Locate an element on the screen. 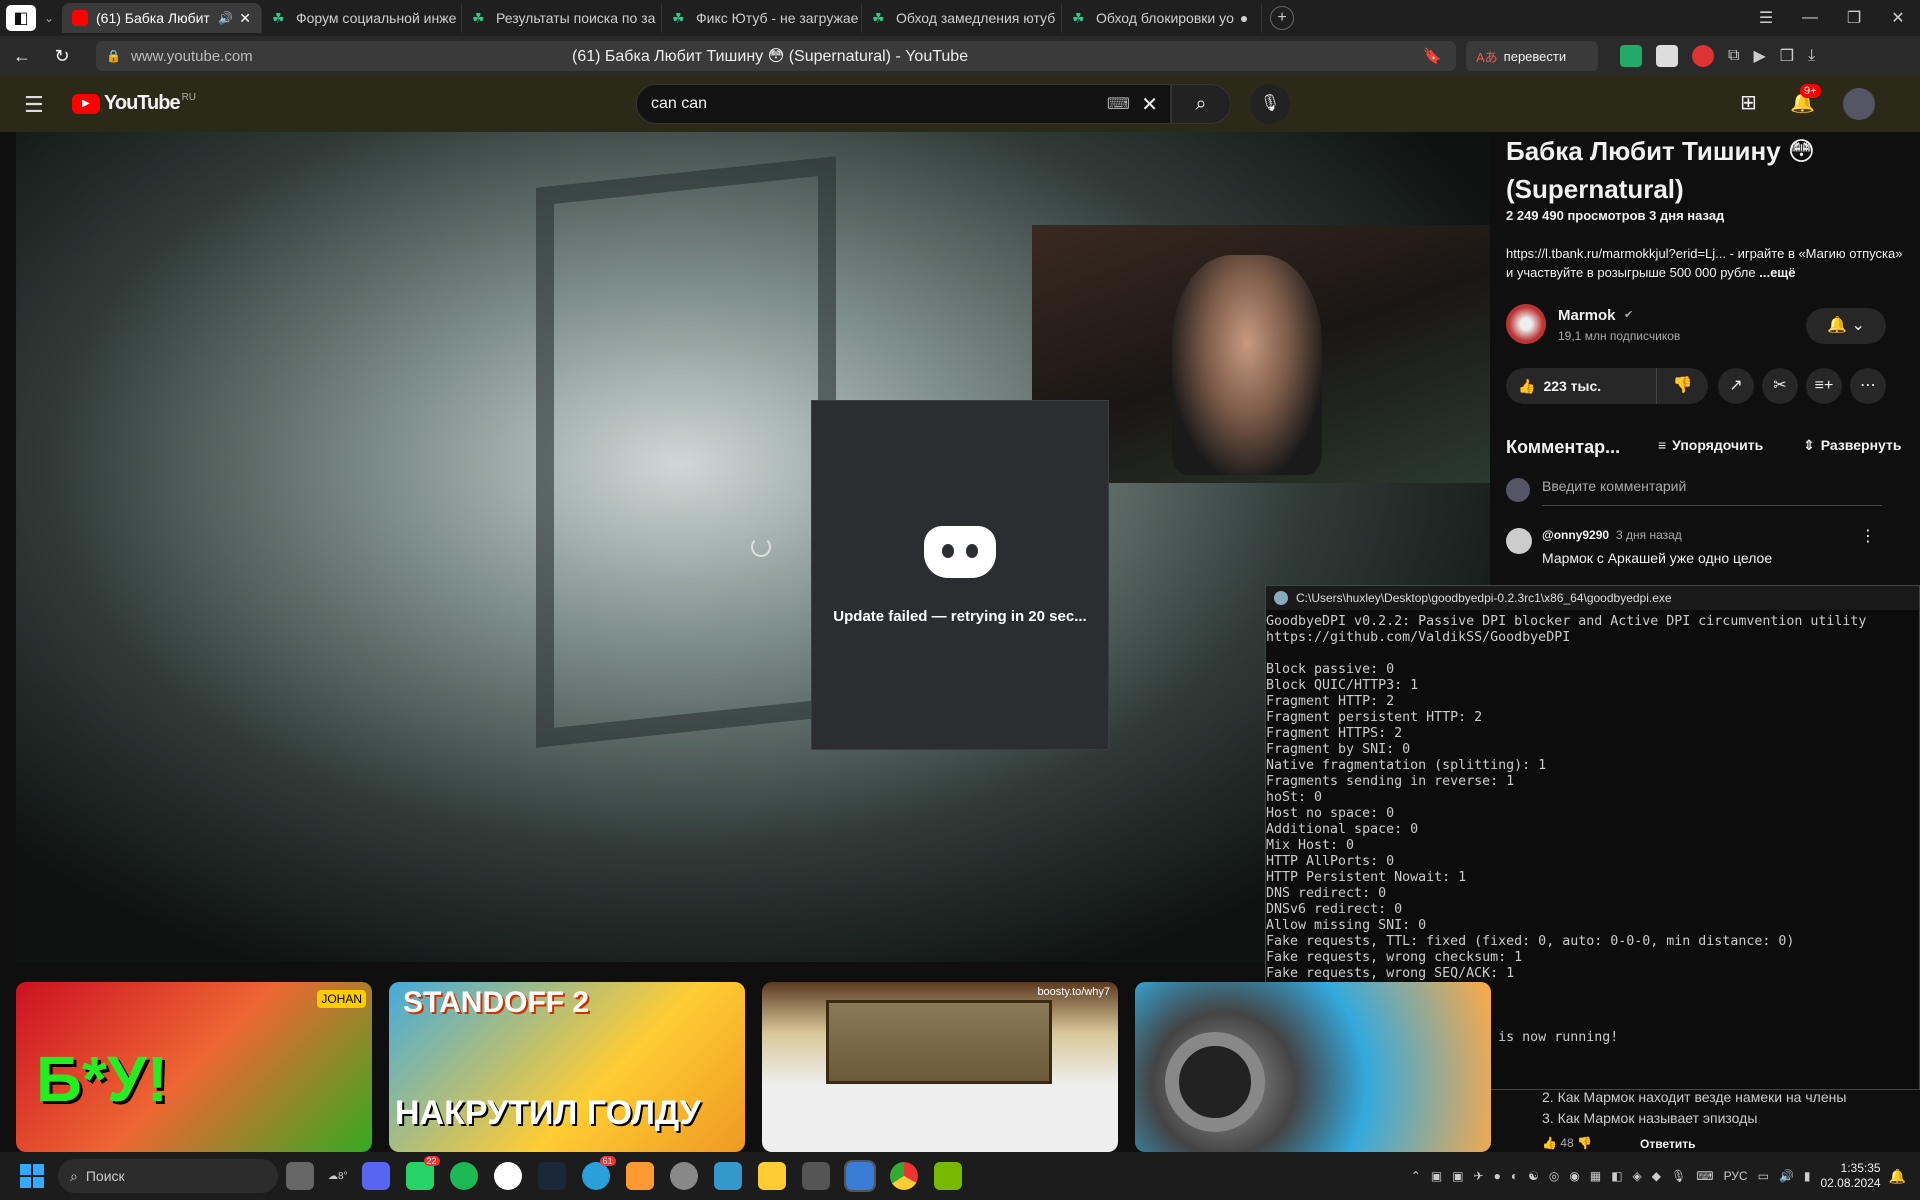 This screenshot has height=1200, width=1920. more-actions-icon: ⋯ is located at coordinates (1868, 386).